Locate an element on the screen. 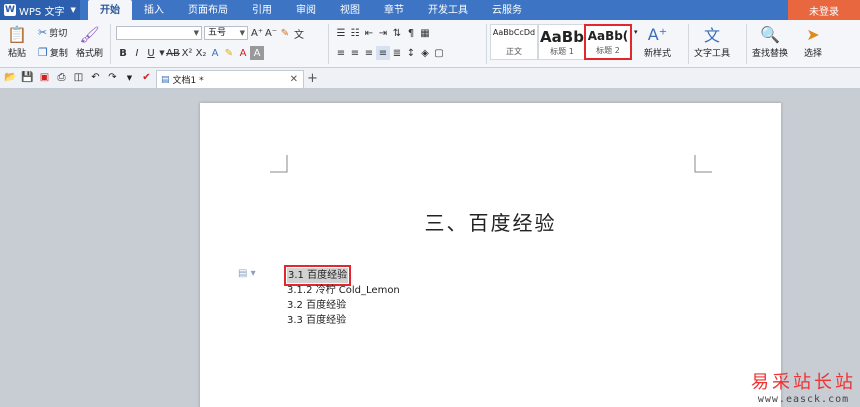 The width and height of the screenshot is (860, 407). cut-button: ✂ 剪切 is located at coordinates (52, 32).